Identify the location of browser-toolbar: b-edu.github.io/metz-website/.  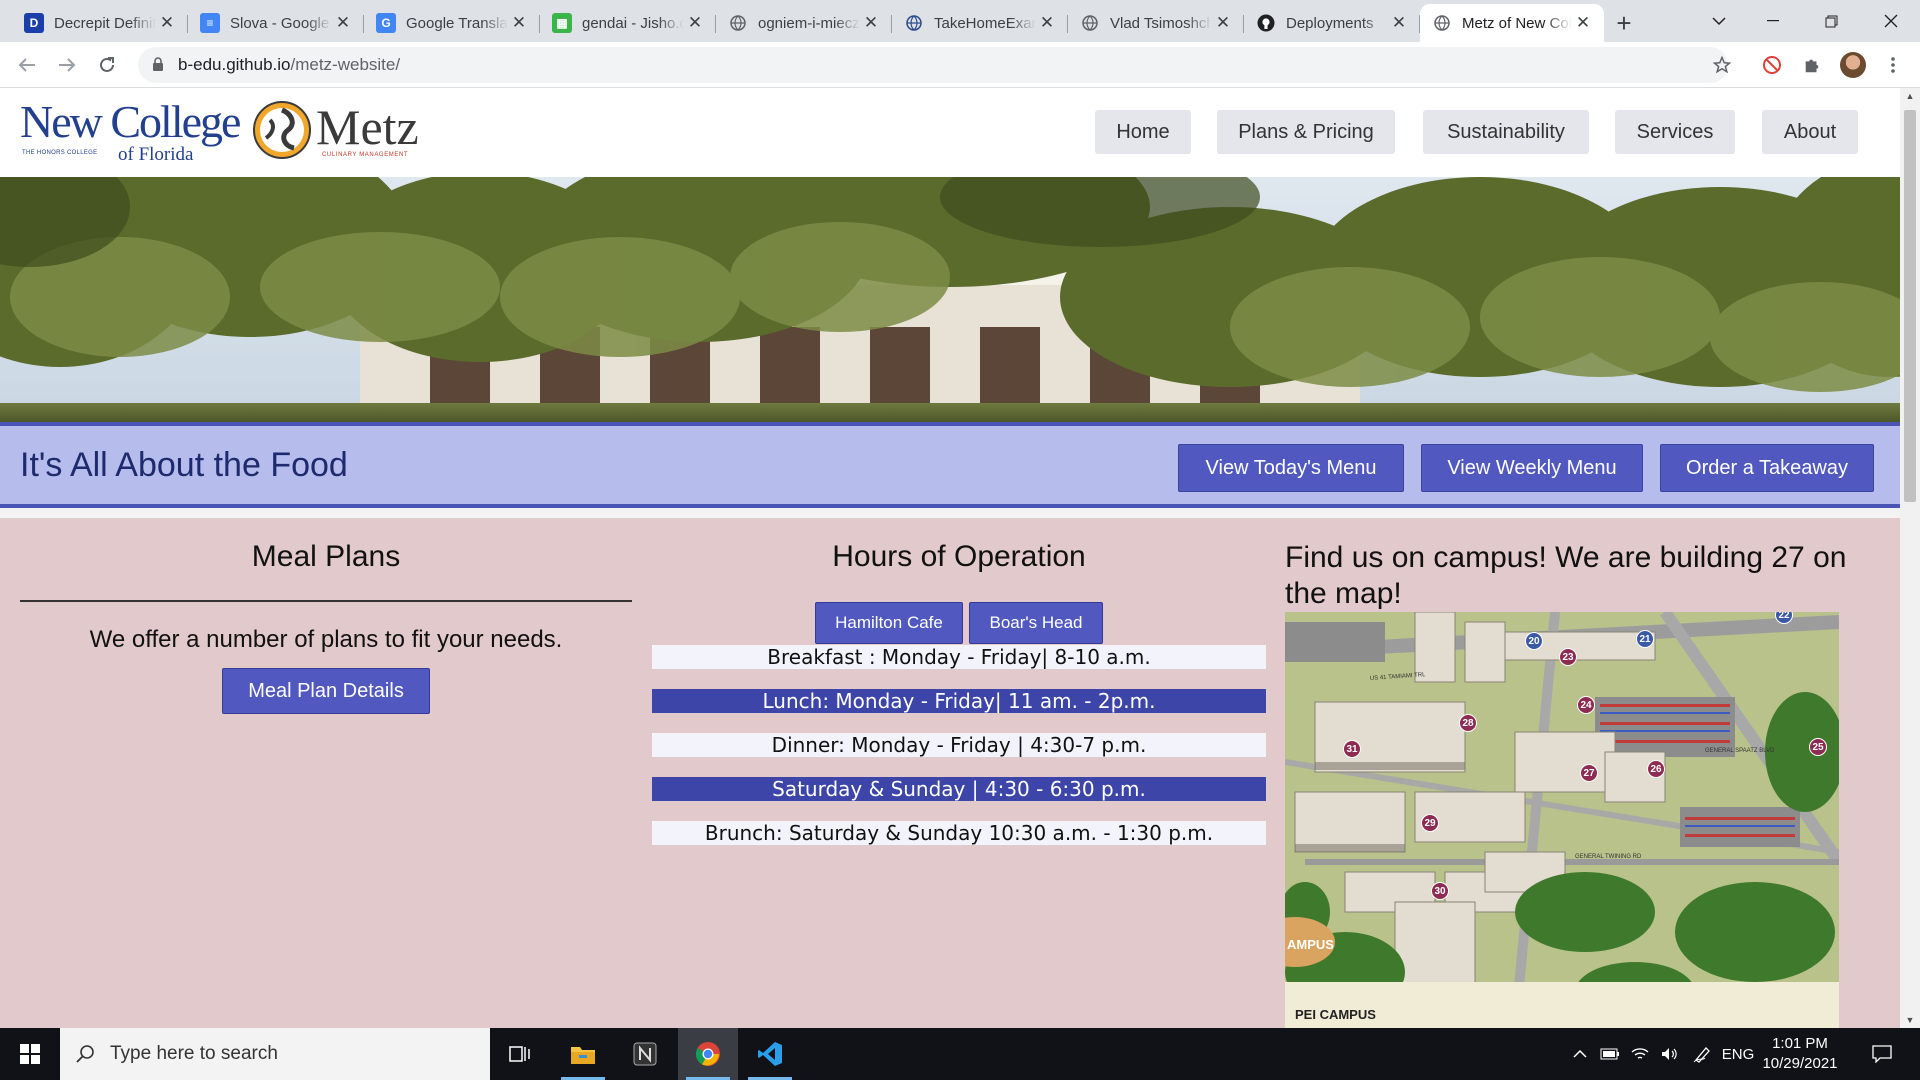
(960, 65).